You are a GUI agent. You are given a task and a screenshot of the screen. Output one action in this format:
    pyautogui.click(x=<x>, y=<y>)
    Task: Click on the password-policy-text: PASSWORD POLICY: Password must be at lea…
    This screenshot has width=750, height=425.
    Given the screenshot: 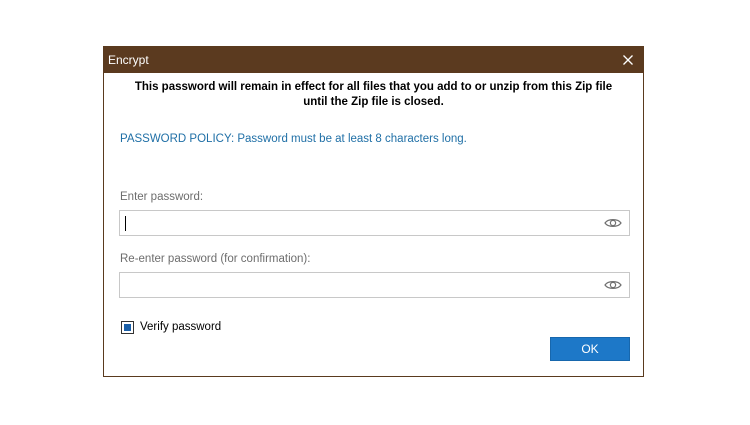 What is the action you would take?
    pyautogui.click(x=293, y=139)
    